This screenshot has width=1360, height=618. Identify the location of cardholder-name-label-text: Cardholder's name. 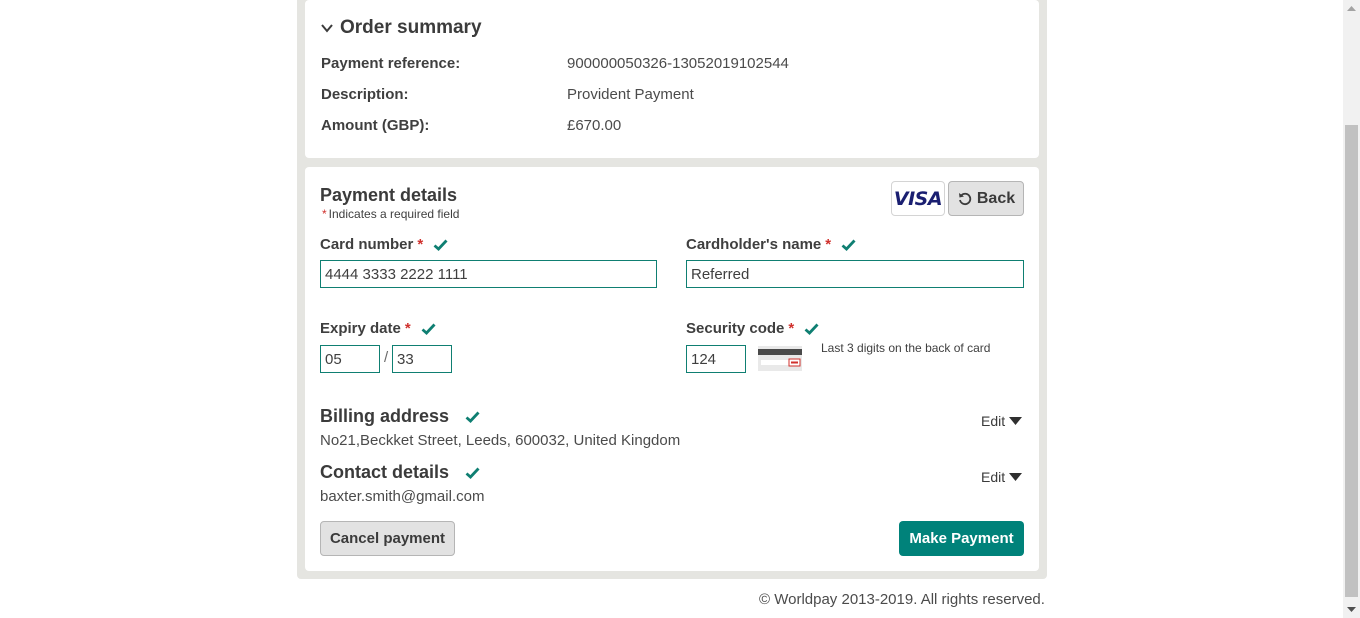
(754, 244).